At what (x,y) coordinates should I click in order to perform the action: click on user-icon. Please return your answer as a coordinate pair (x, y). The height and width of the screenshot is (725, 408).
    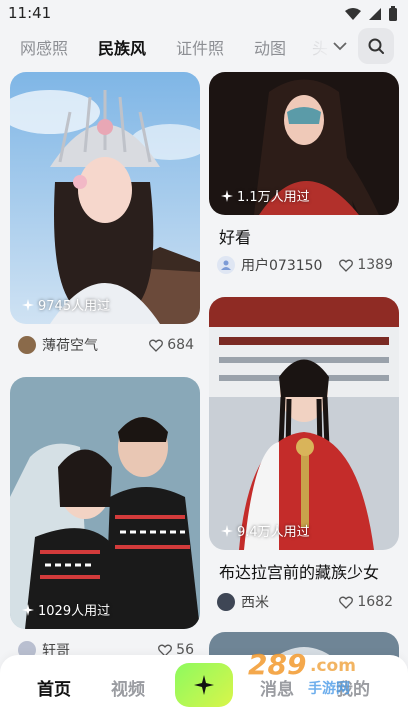
    Looking at the image, I should click on (226, 265).